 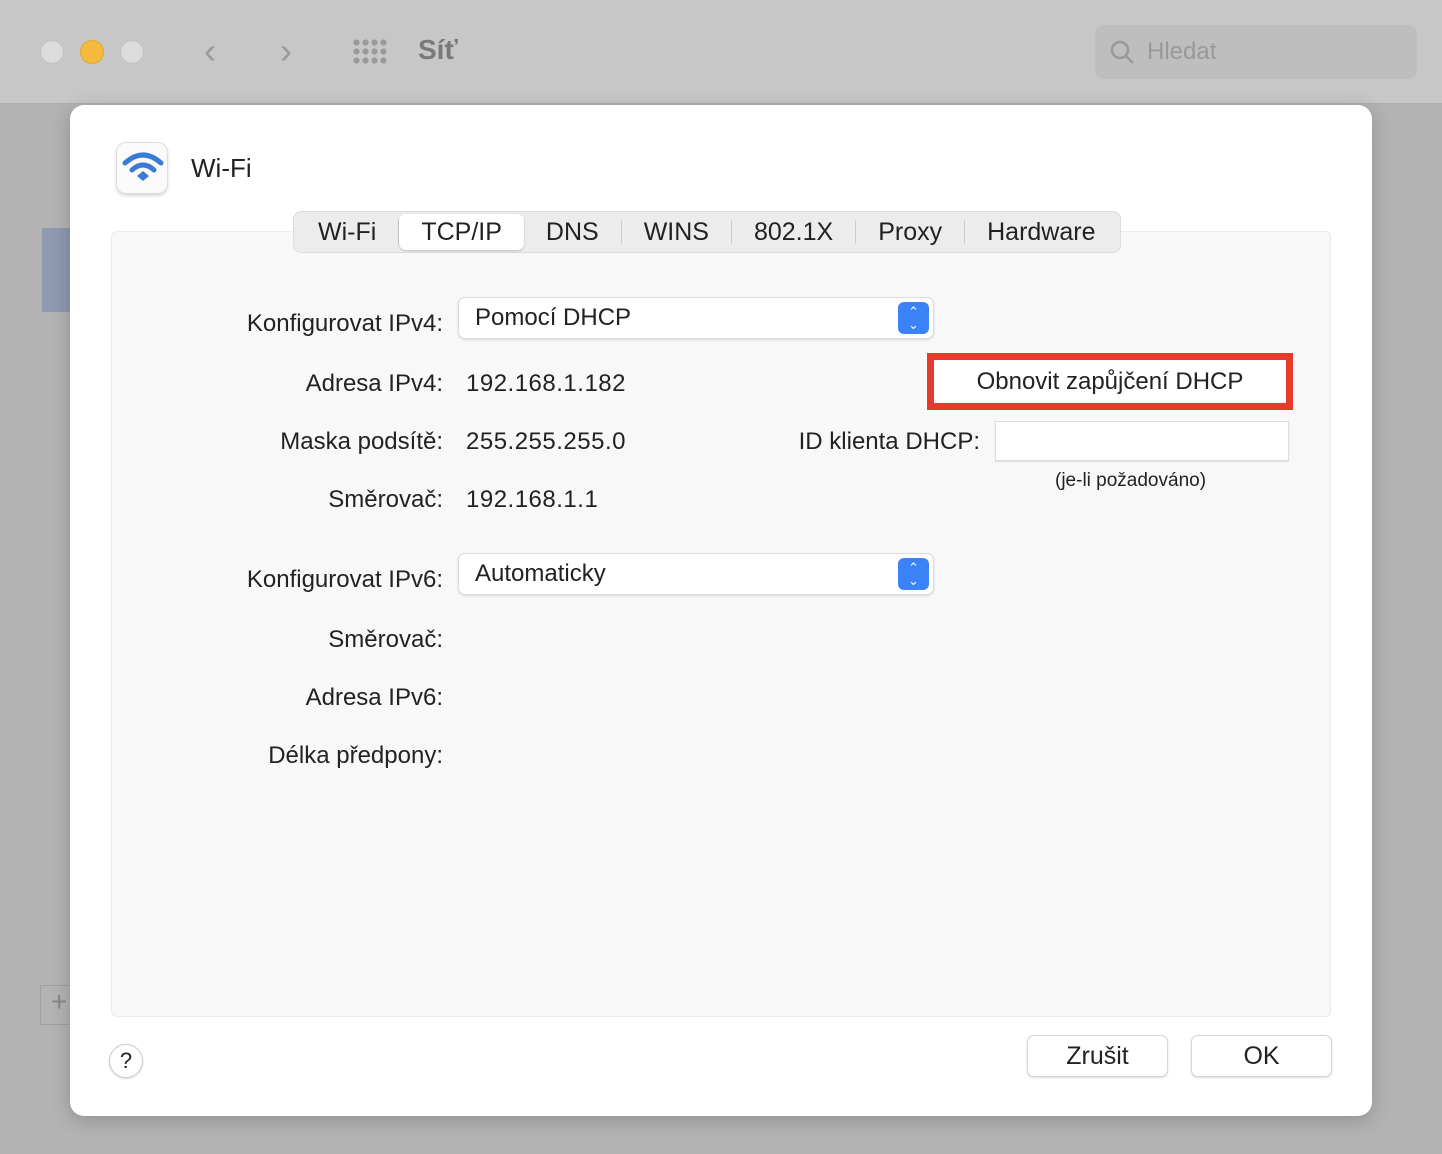 I want to click on configure-ipv6-value: Automaticky, so click(x=540, y=573).